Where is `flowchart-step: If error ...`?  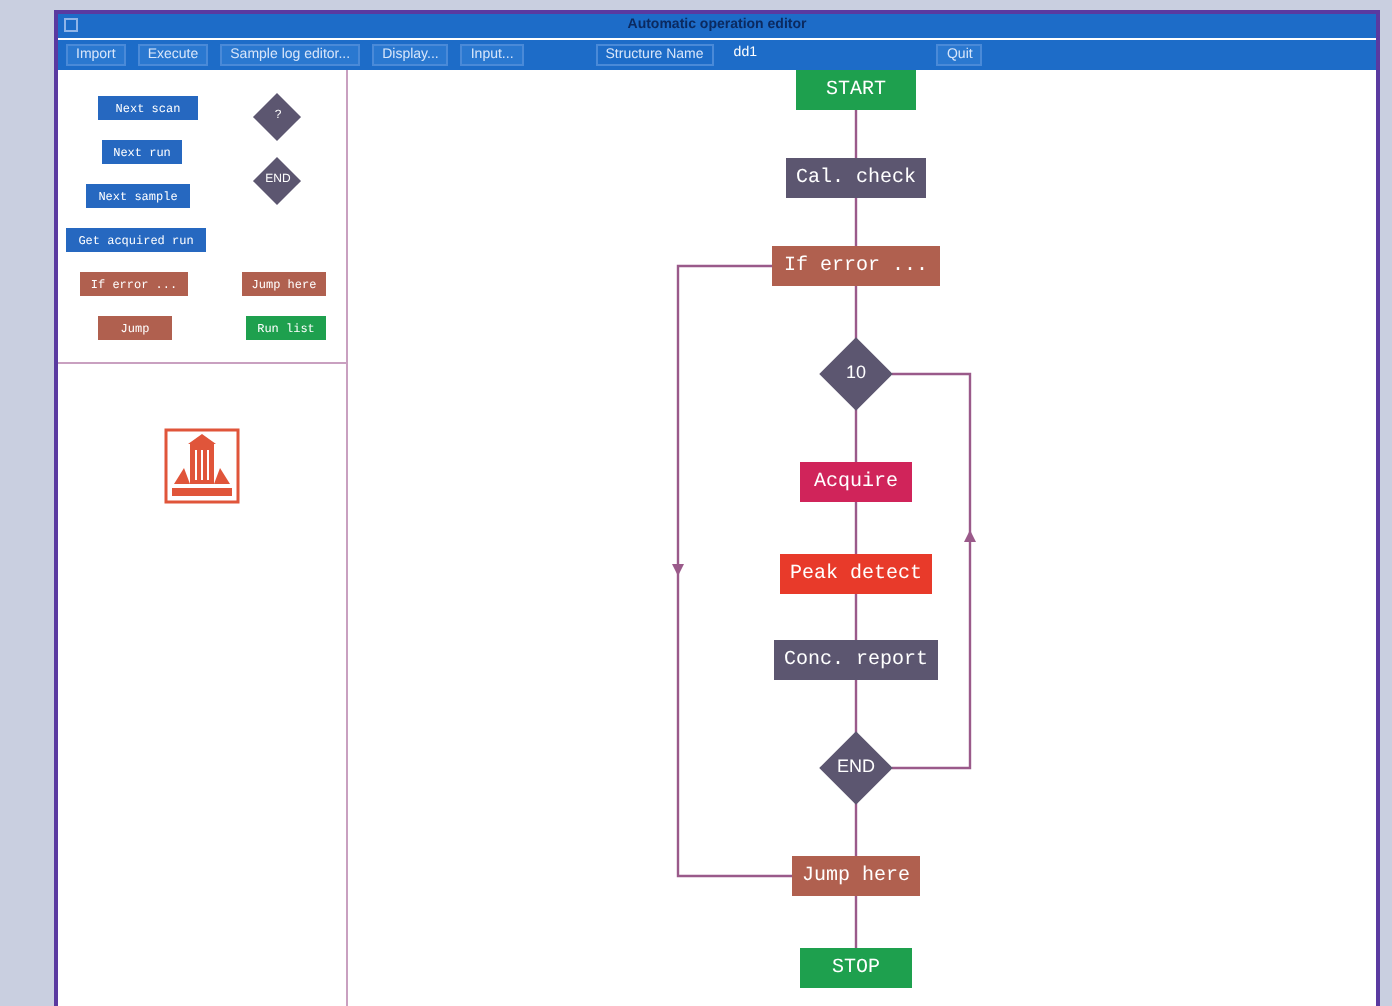 flowchart-step: If error ... is located at coordinates (856, 266).